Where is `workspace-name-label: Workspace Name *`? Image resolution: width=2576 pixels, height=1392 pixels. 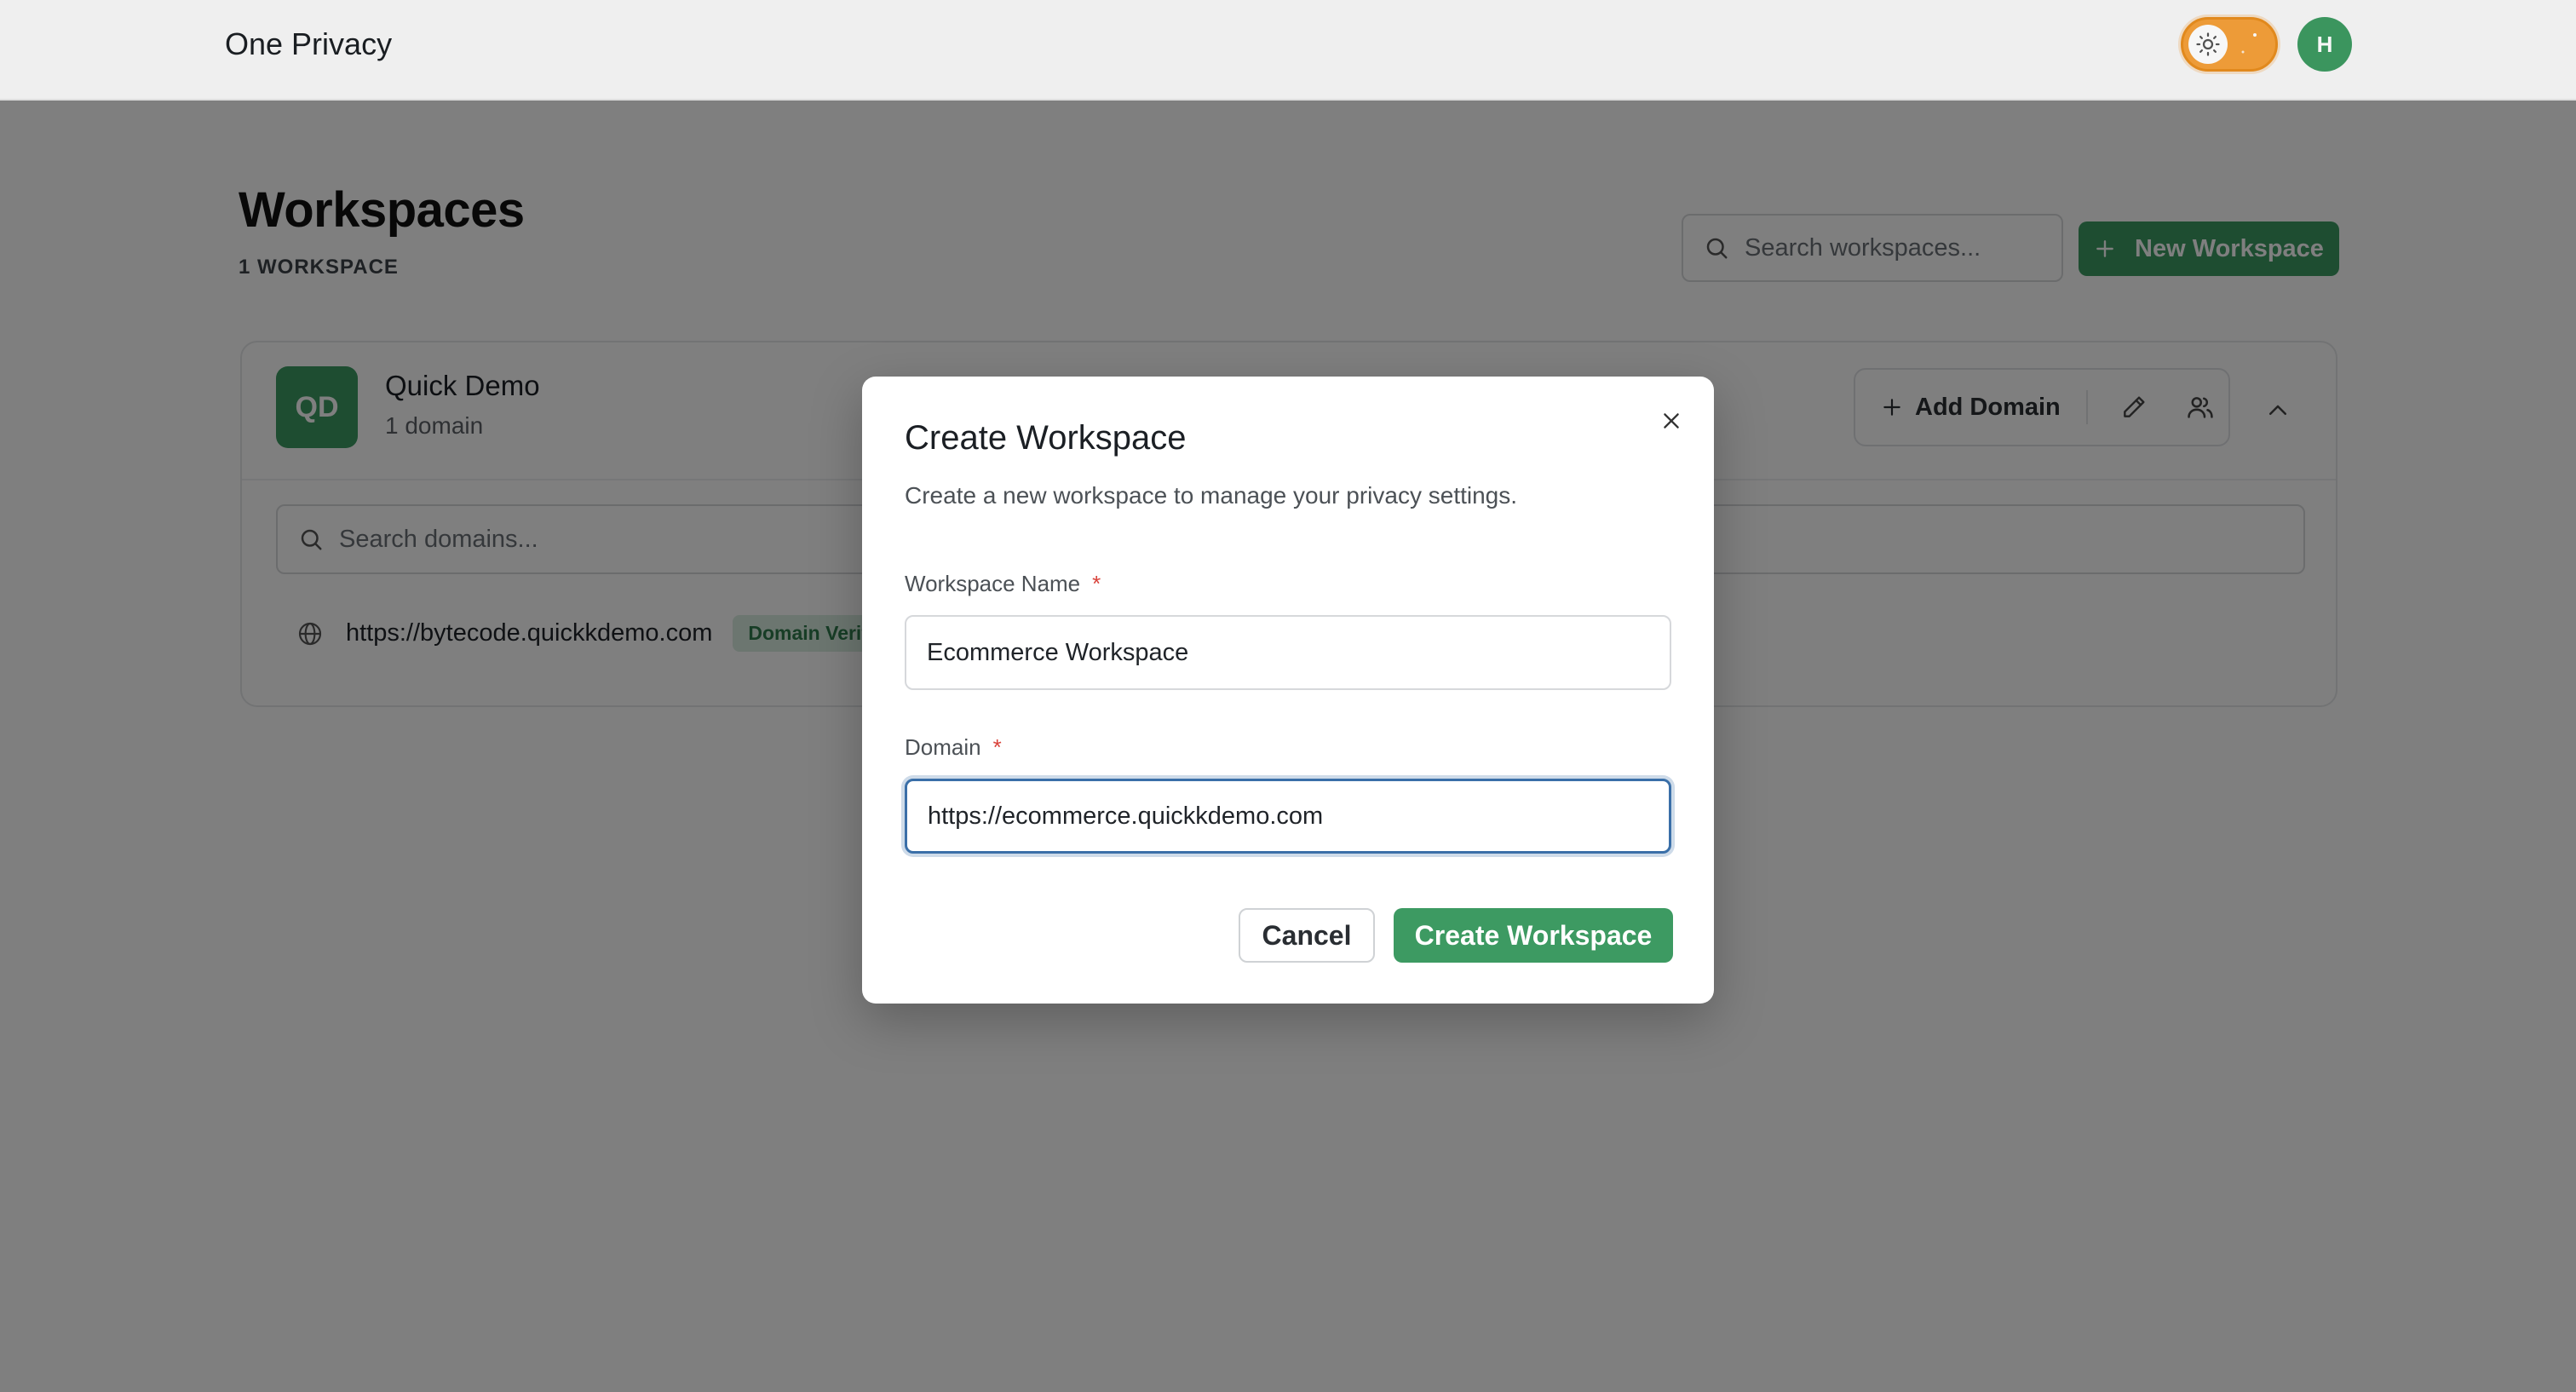 workspace-name-label: Workspace Name * is located at coordinates (1003, 584).